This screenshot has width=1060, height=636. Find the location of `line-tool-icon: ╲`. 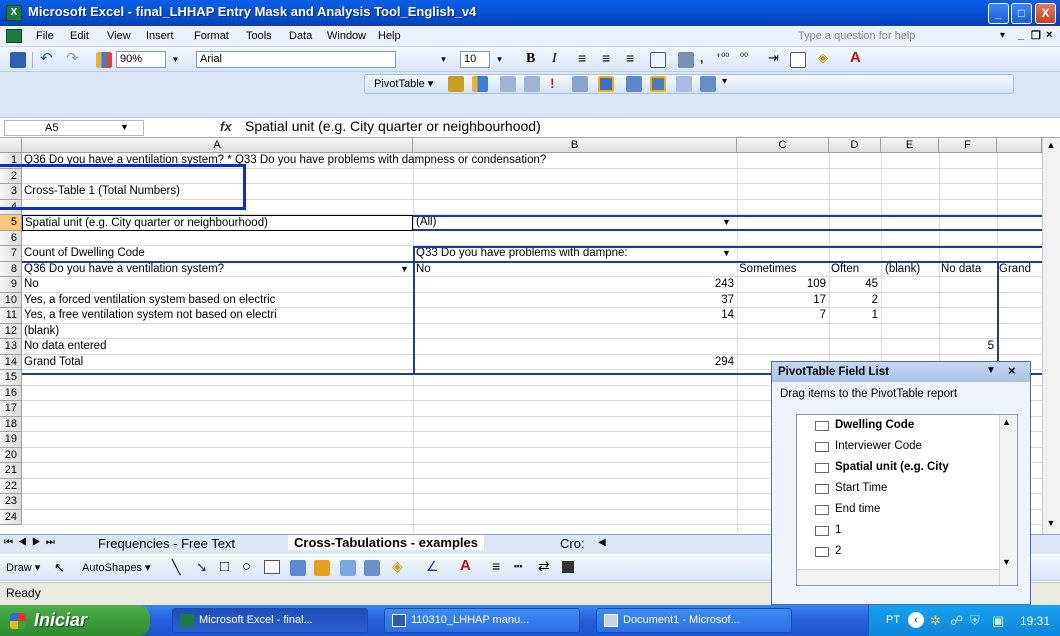

line-tool-icon: ╲ is located at coordinates (176, 567).